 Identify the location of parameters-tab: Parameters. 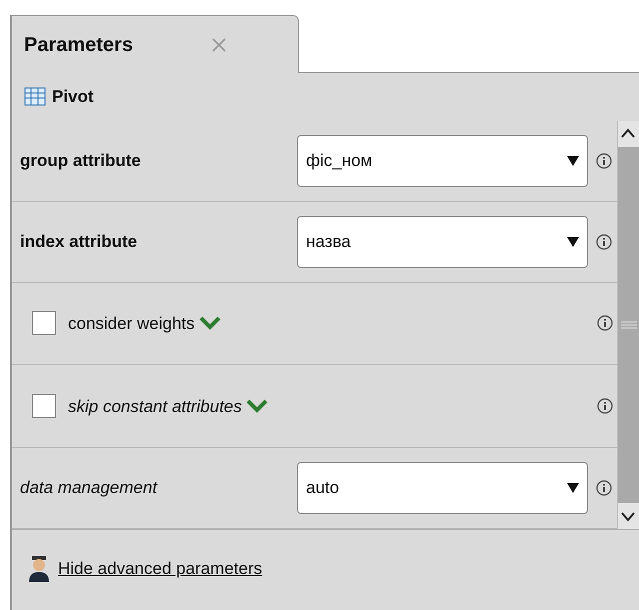
(155, 44).